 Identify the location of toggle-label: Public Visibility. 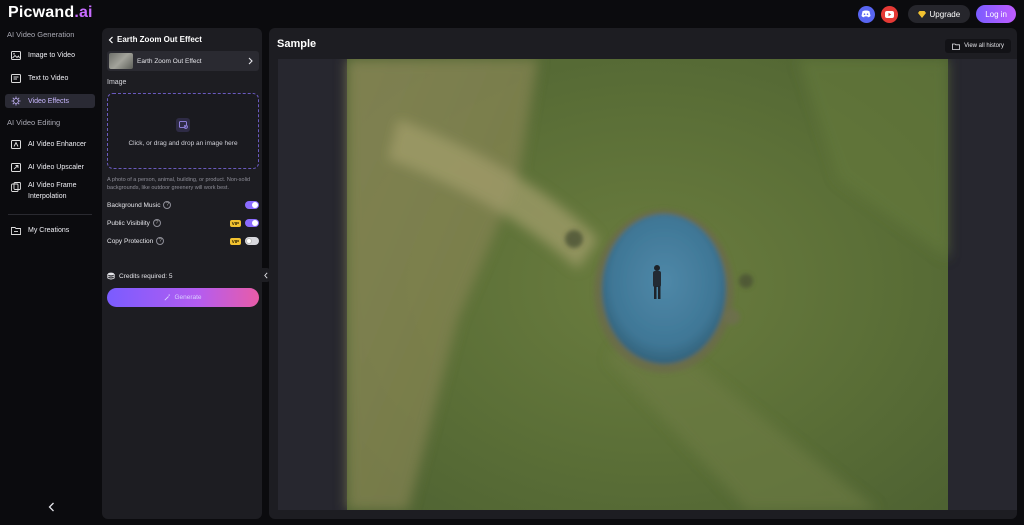
(128, 223).